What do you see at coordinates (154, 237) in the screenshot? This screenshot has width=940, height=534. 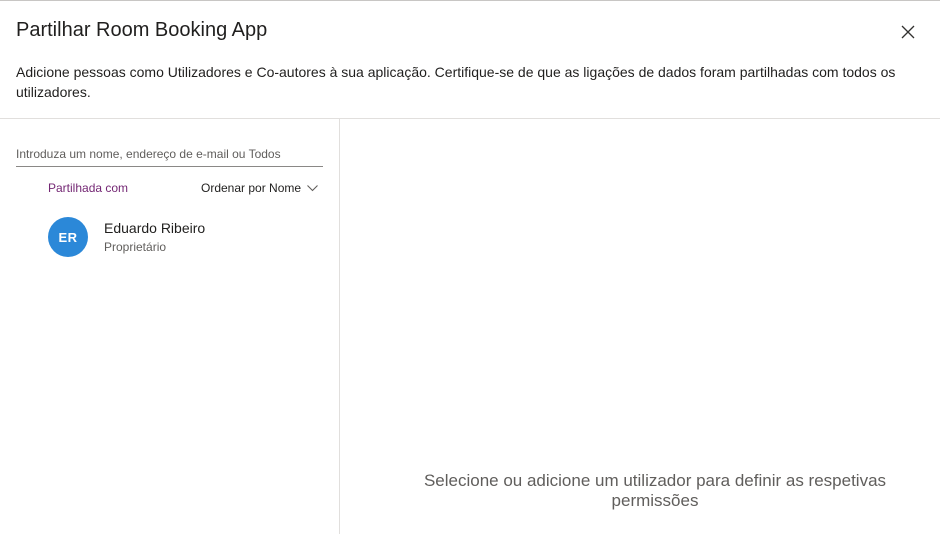 I see `user-info: Eduardo Ribeiro Proprietário` at bounding box center [154, 237].